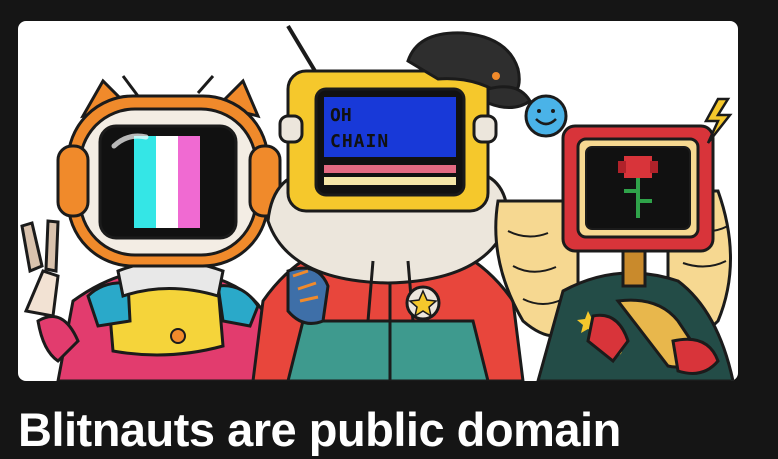 Image resolution: width=778 pixels, height=459 pixels. Describe the element at coordinates (319, 430) in the screenshot. I see `article-title: Blitnauts are public domain` at that location.